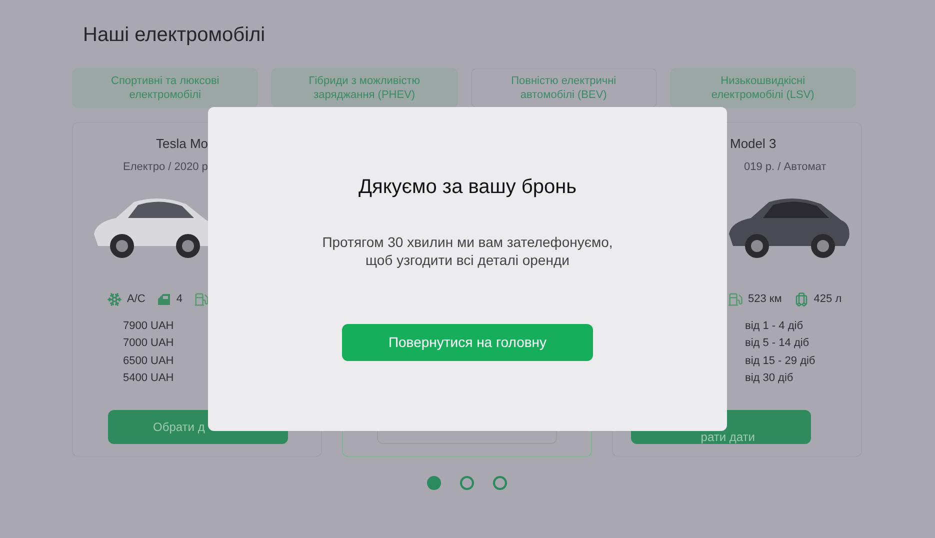 Image resolution: width=935 pixels, height=538 pixels. I want to click on return-home-button: Повернутися на головну, so click(467, 342).